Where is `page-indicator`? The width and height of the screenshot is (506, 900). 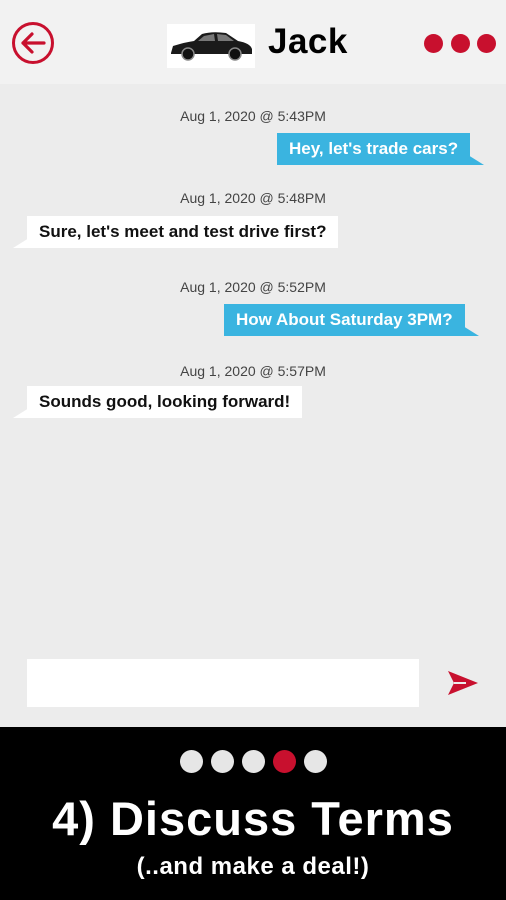
page-indicator is located at coordinates (253, 761).